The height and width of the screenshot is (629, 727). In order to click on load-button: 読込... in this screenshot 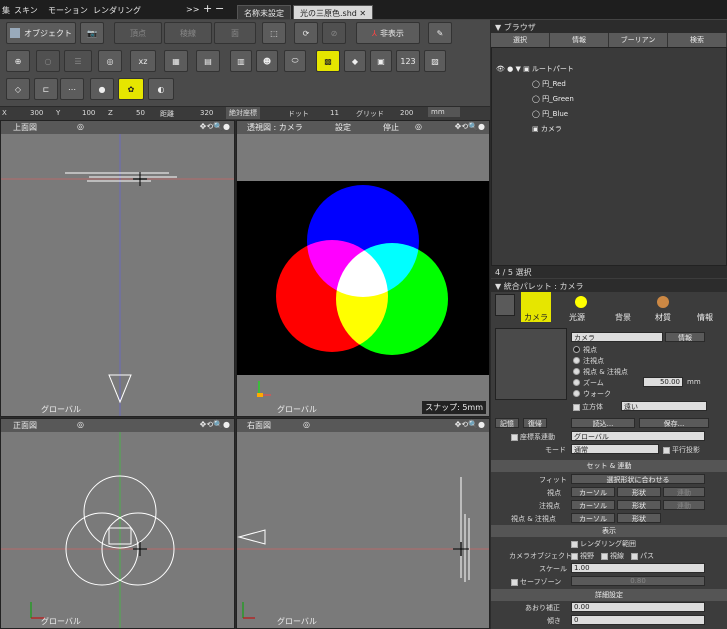, I will do `click(603, 423)`.